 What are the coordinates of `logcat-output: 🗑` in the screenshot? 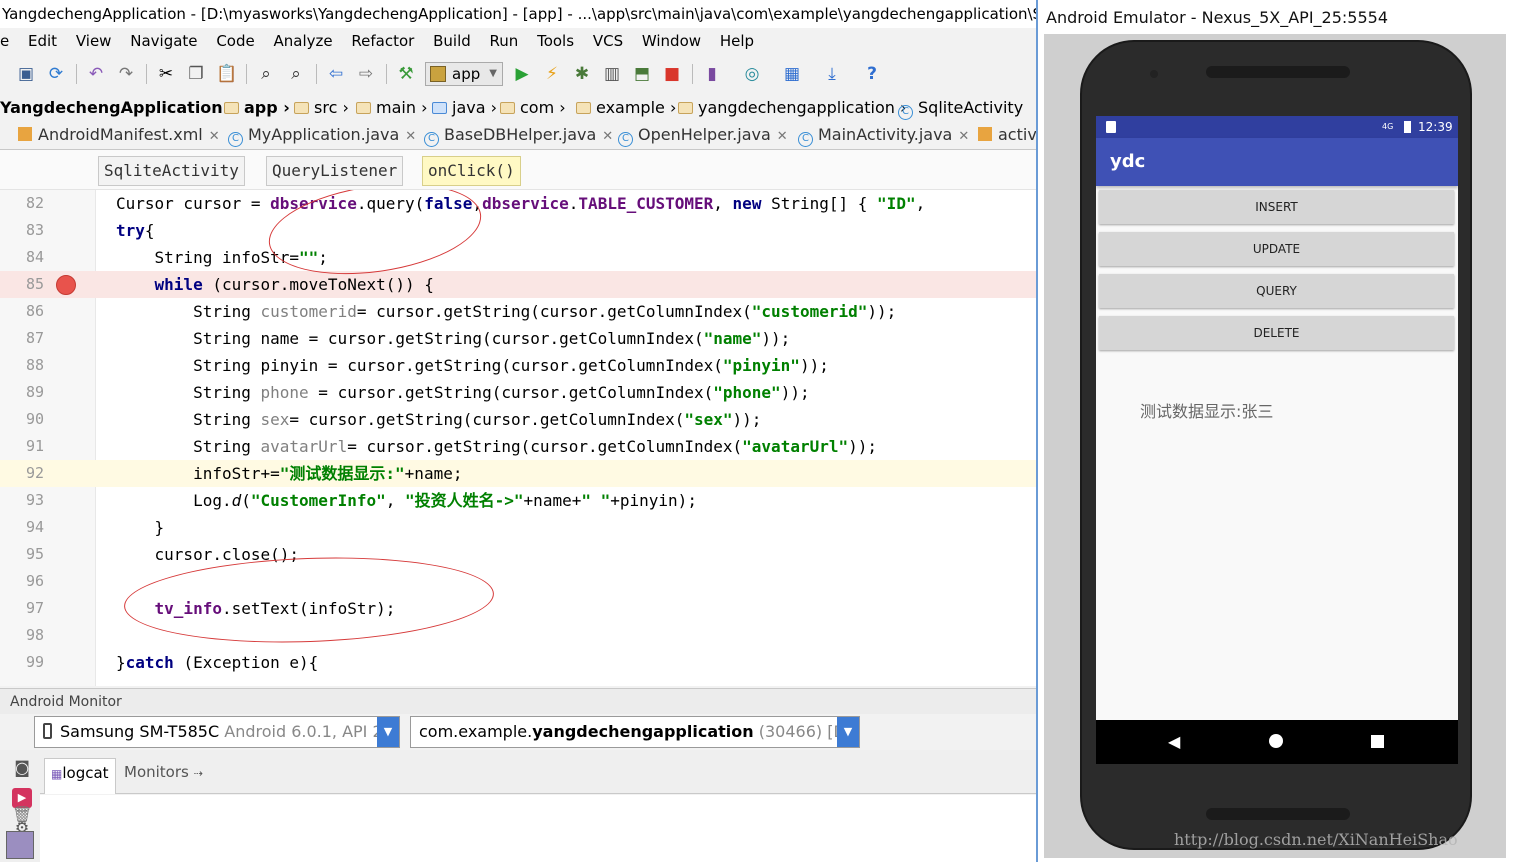 It's located at (521, 828).